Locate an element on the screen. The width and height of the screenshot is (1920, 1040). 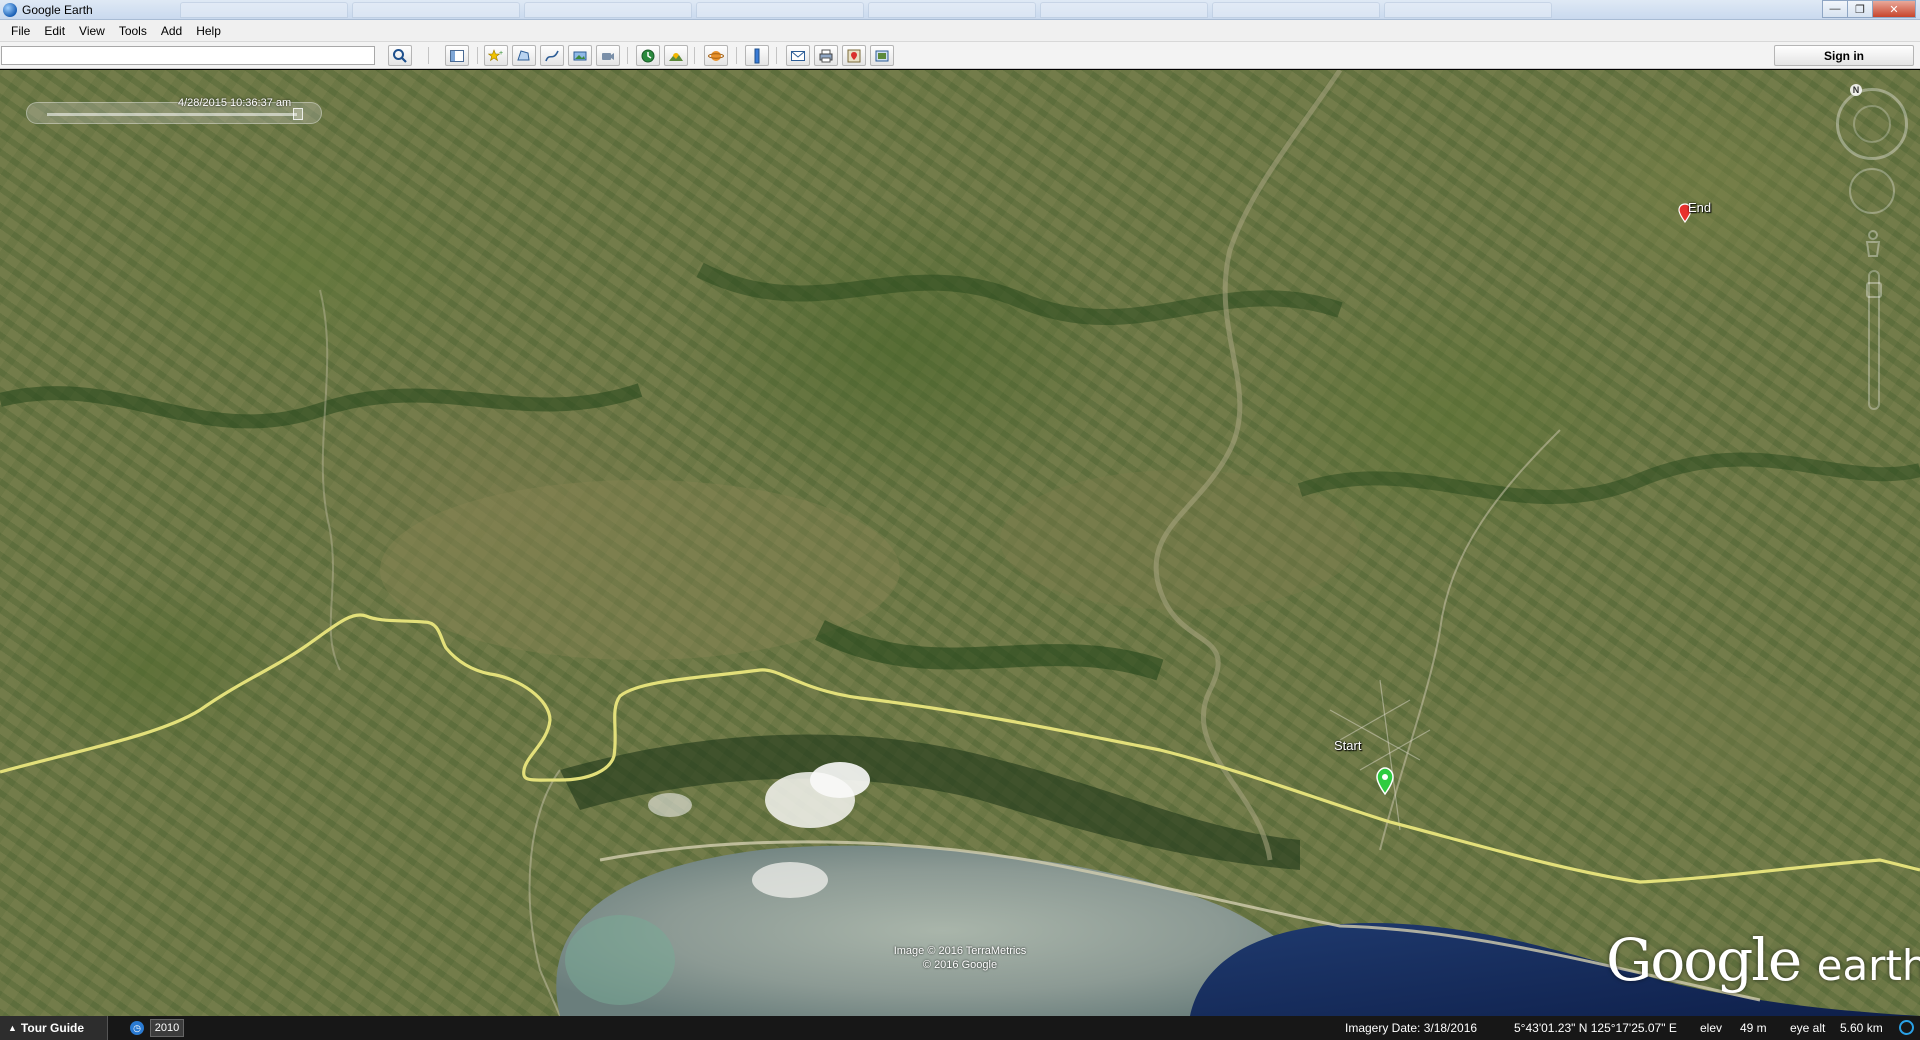
window-controls: — ❐ ✕ is located at coordinates (1869, 9).